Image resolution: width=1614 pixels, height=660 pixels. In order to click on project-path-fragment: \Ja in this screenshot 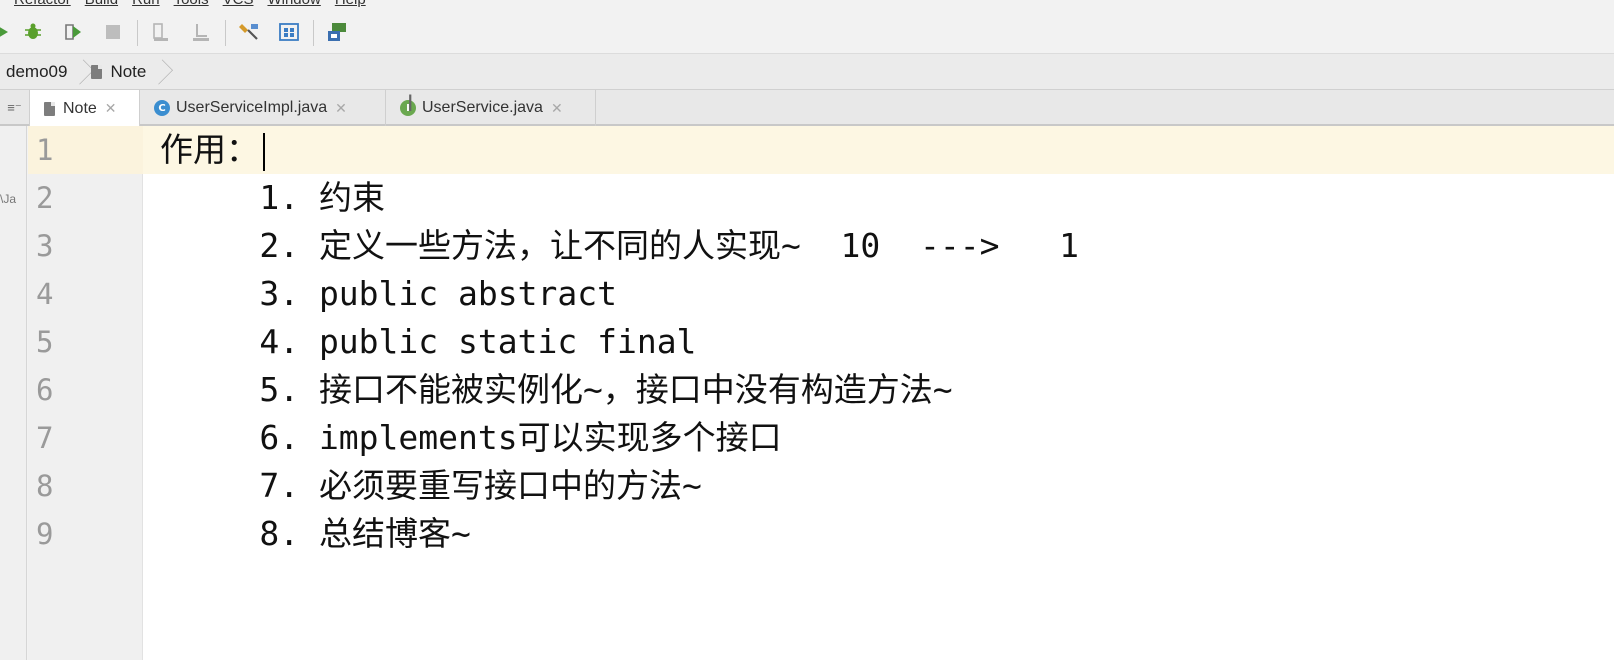, I will do `click(8, 199)`.